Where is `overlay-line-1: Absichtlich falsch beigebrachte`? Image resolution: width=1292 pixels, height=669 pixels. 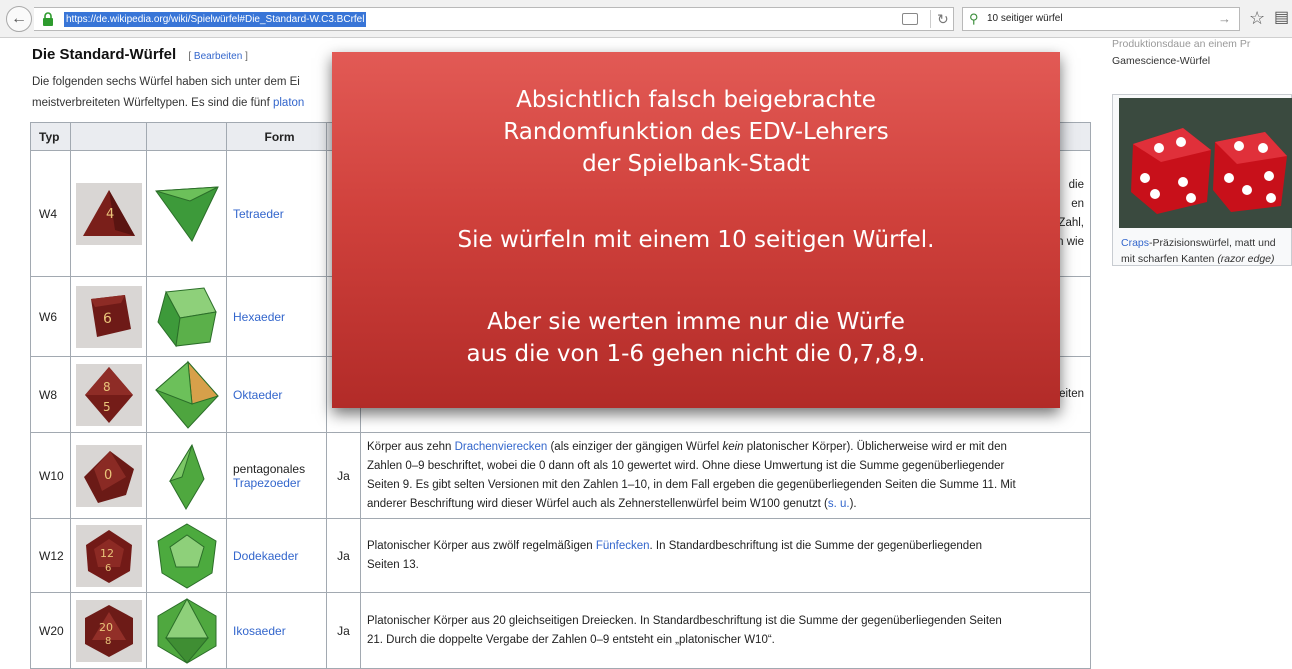 overlay-line-1: Absichtlich falsch beigebrachte is located at coordinates (696, 100).